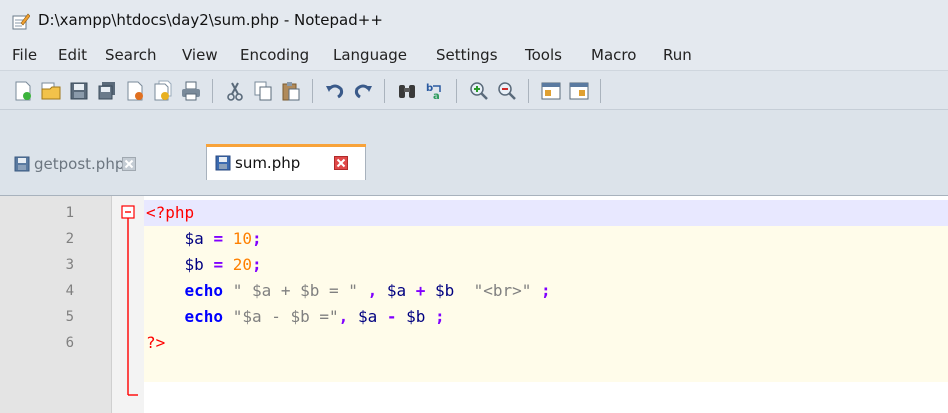 This screenshot has width=948, height=413. I want to click on code-token: +, so click(420, 290).